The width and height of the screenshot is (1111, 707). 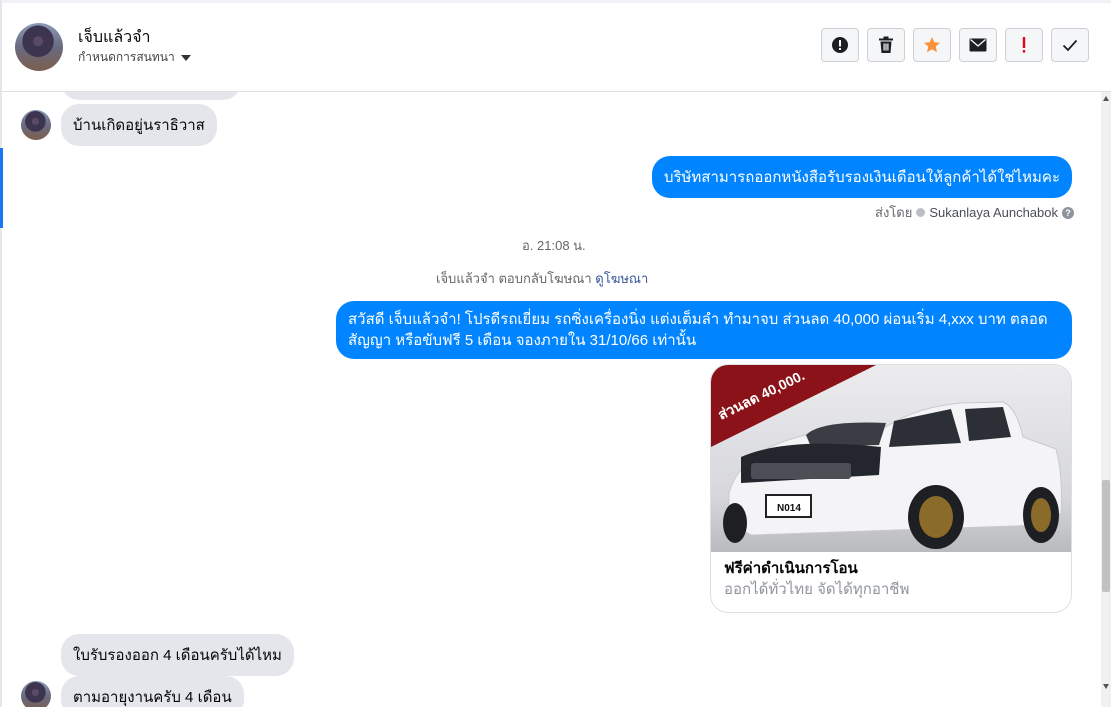 I want to click on check-icon, so click(x=1070, y=45).